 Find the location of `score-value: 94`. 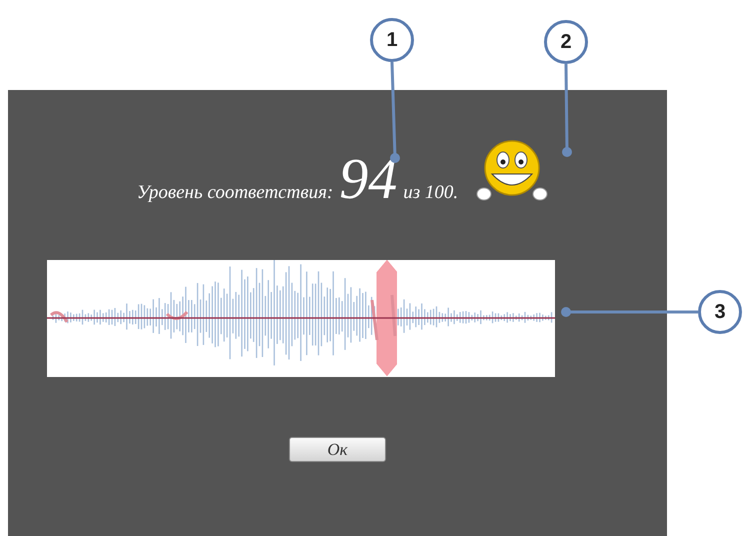

score-value: 94 is located at coordinates (368, 179).